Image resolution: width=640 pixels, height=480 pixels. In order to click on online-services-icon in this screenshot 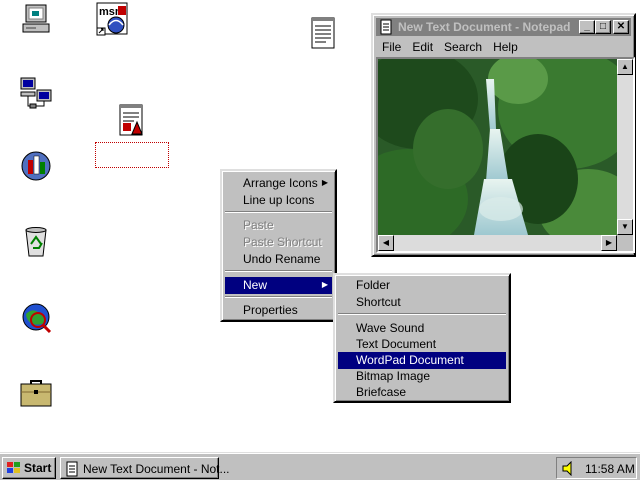, I will do `click(36, 166)`.